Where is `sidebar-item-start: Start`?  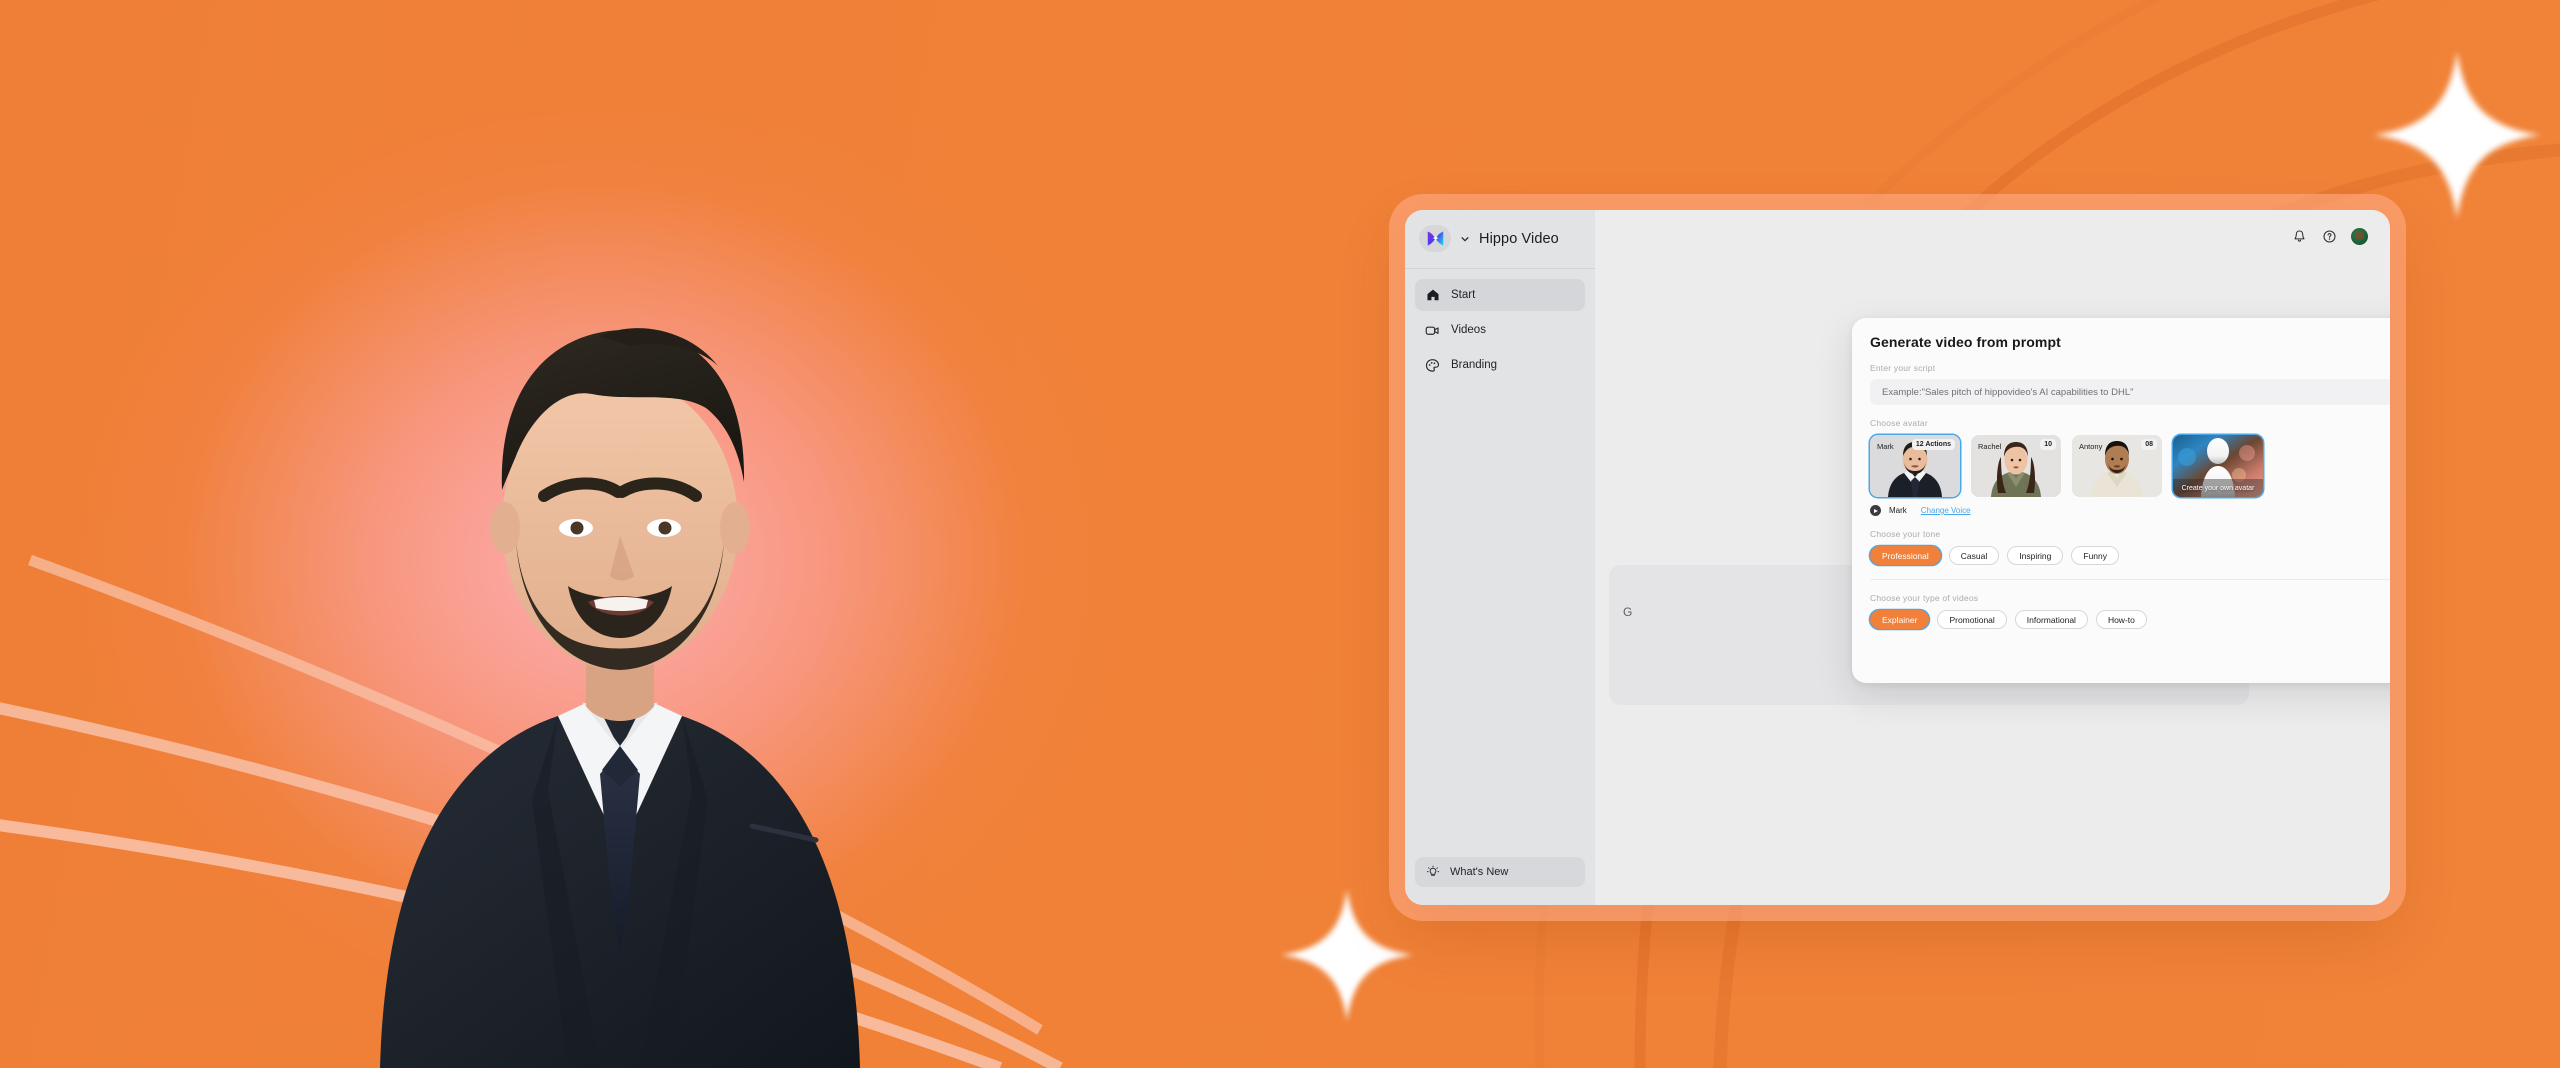 sidebar-item-start: Start is located at coordinates (1500, 295).